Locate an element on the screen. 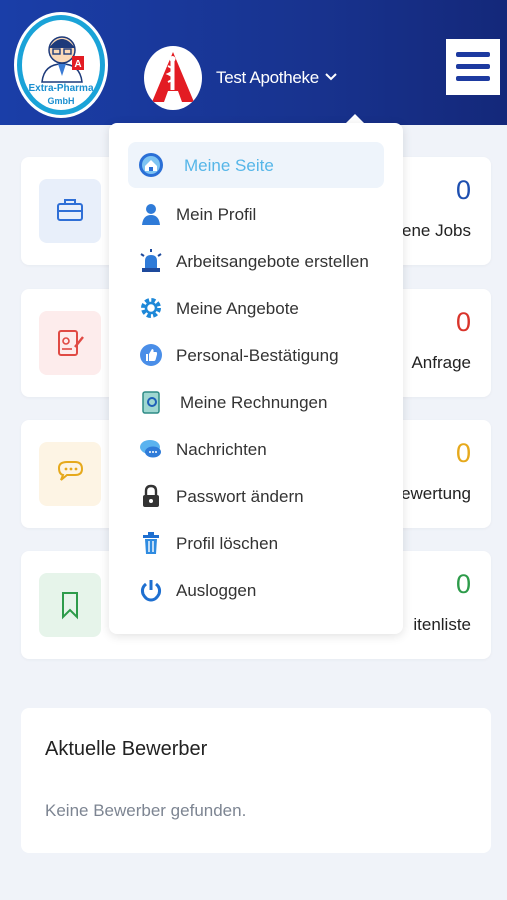 The image size is (507, 900). menu-item-label: Ausloggen is located at coordinates (216, 590).